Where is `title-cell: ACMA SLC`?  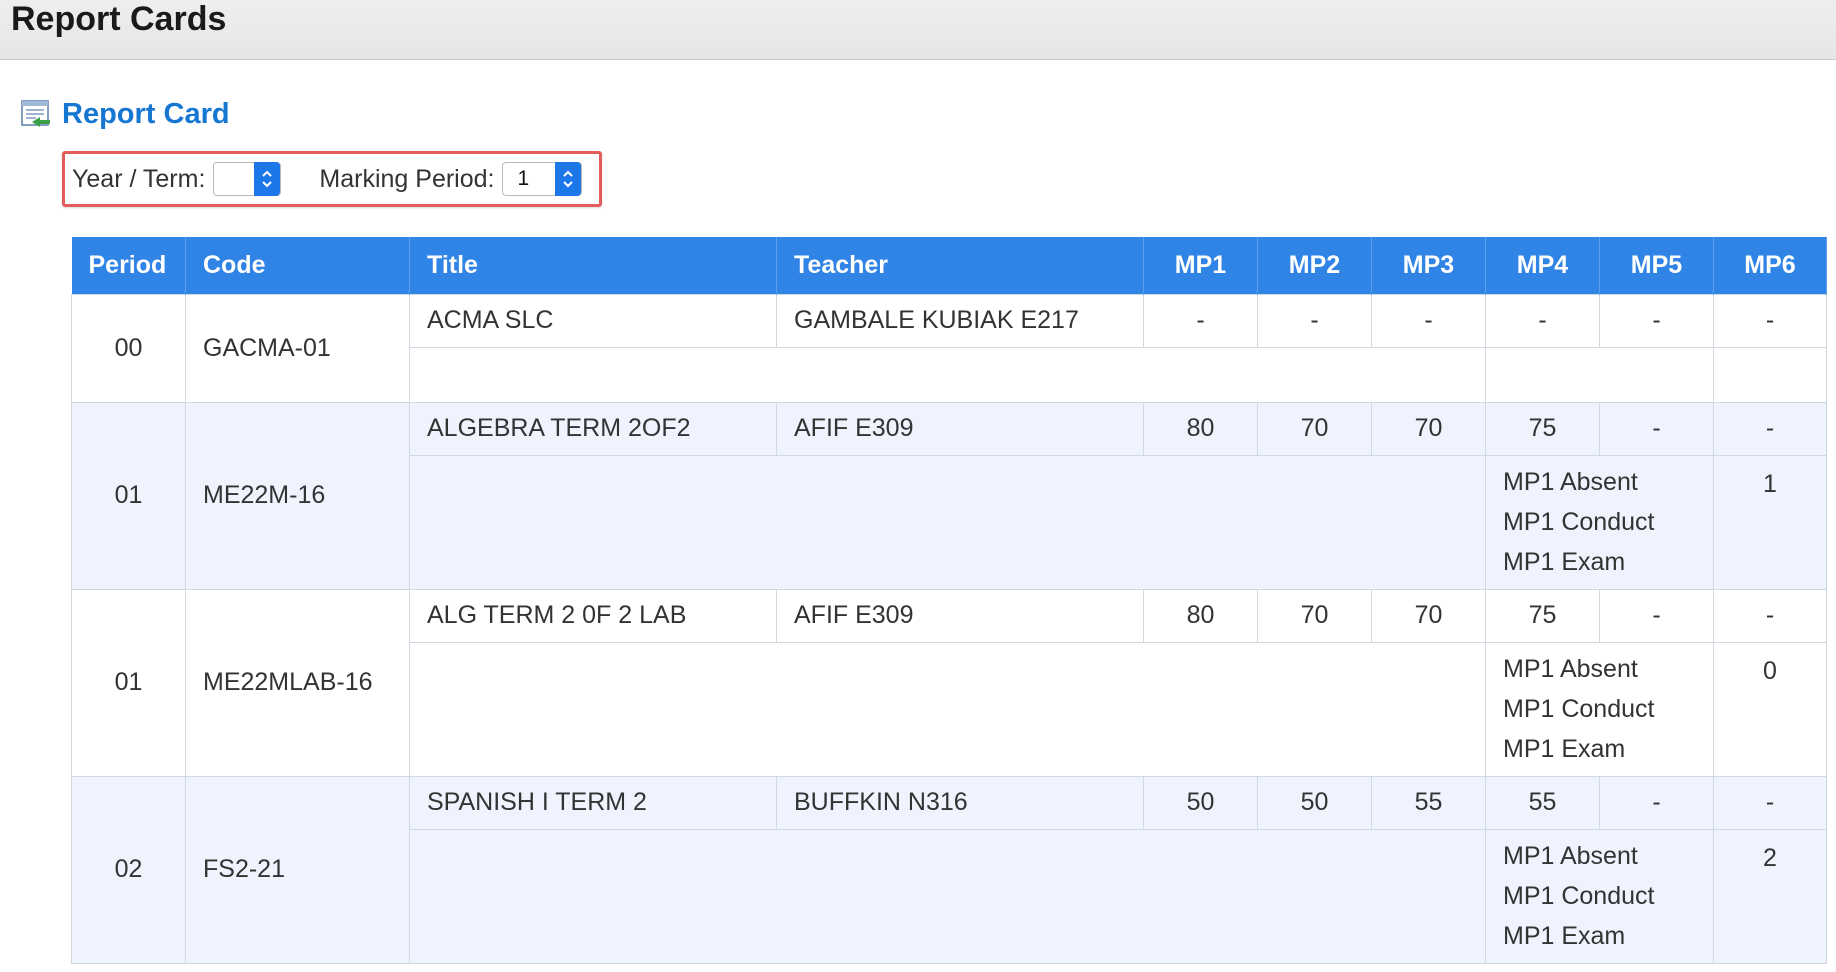 title-cell: ACMA SLC is located at coordinates (593, 320).